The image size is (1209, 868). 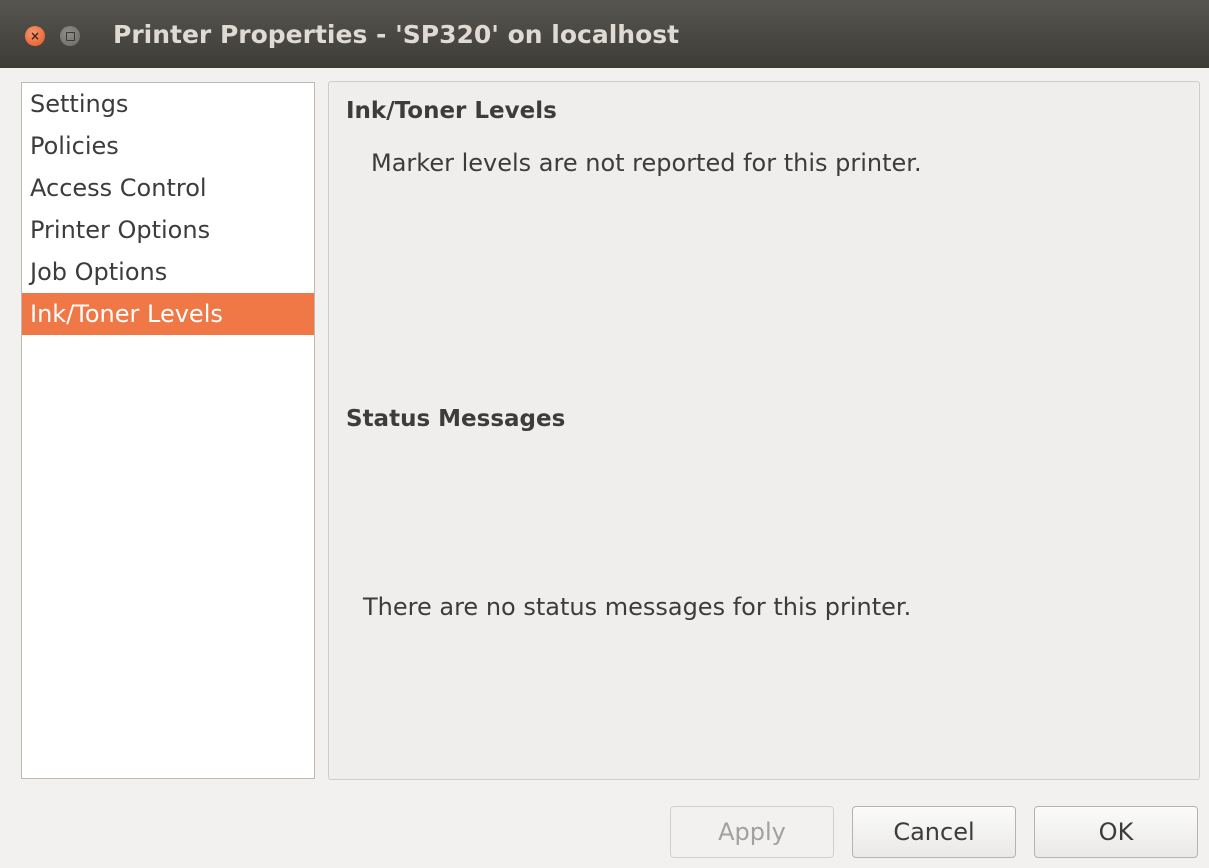 What do you see at coordinates (1116, 832) in the screenshot?
I see `ok-button: OK` at bounding box center [1116, 832].